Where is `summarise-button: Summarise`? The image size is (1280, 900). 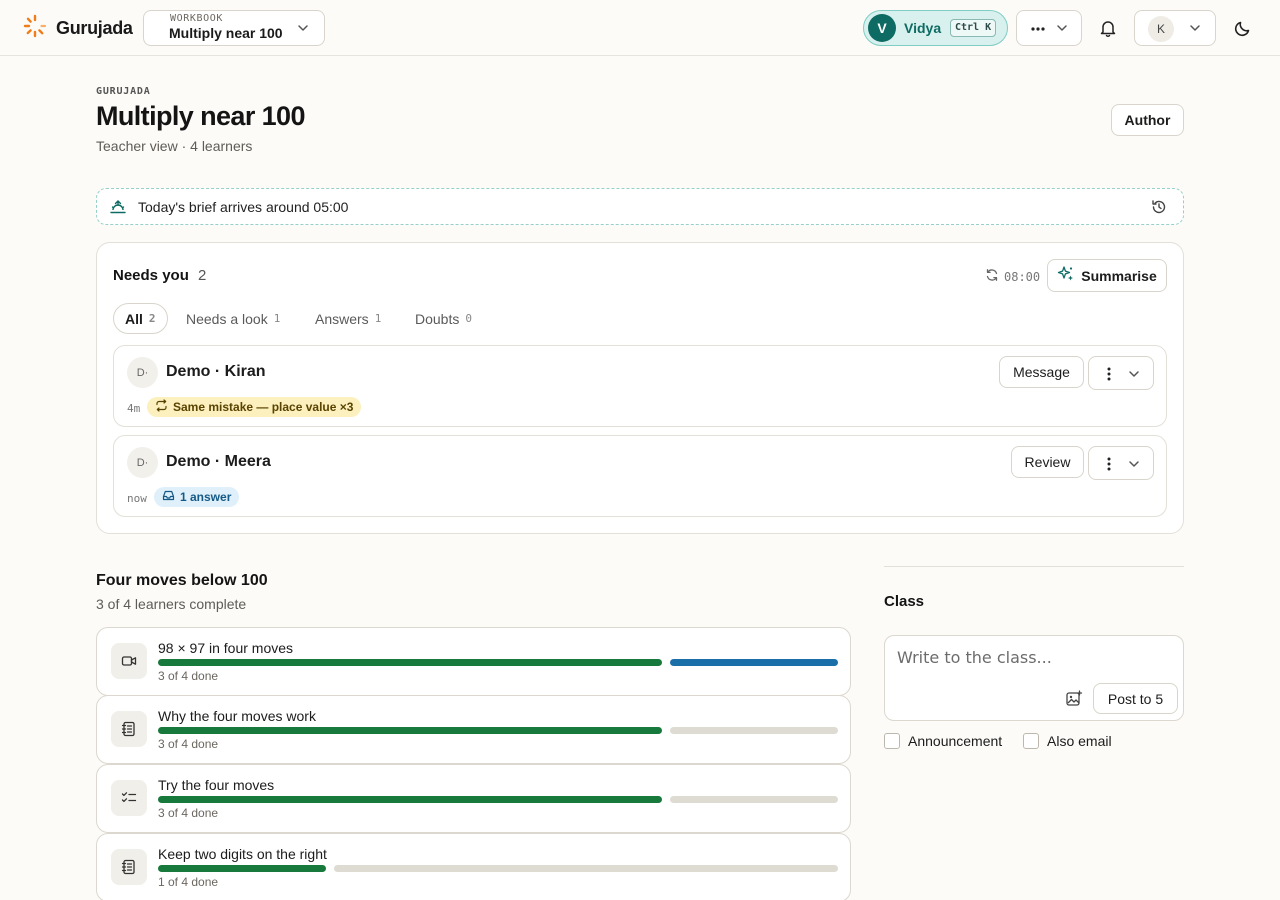
summarise-button: Summarise is located at coordinates (1107, 275).